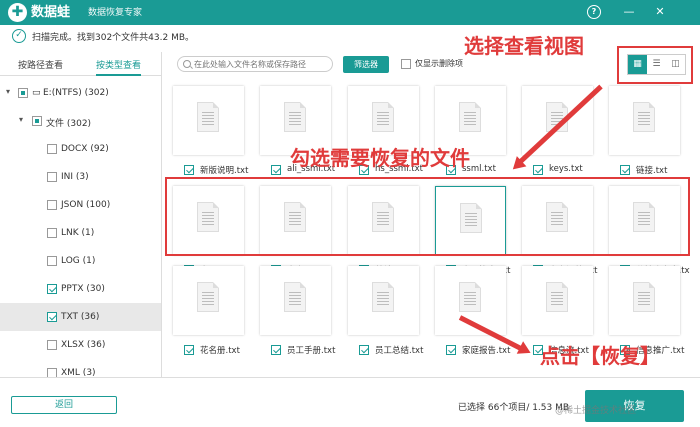  I want to click on tree-item: INI (3), so click(80, 177).